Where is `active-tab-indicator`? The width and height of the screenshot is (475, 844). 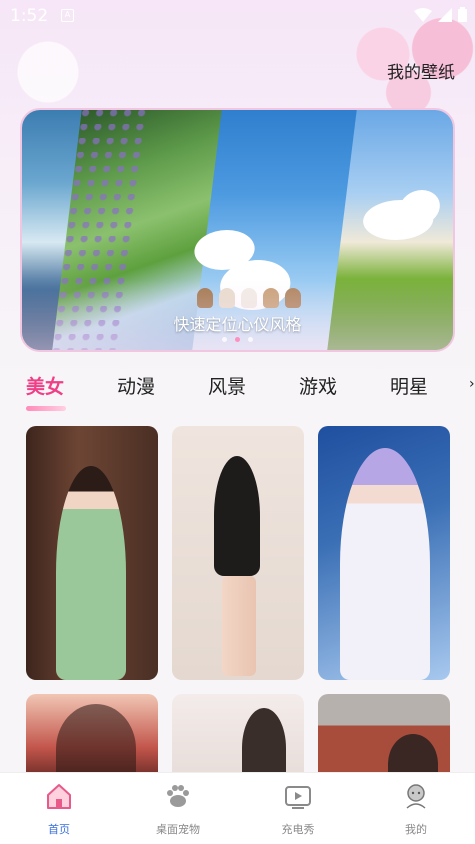 active-tab-indicator is located at coordinates (46, 408).